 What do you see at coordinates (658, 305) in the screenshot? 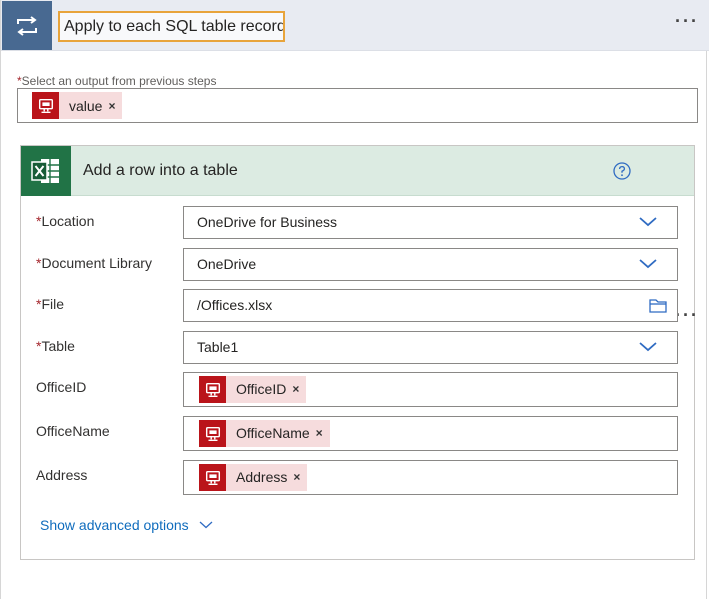
I see `folder-icon` at bounding box center [658, 305].